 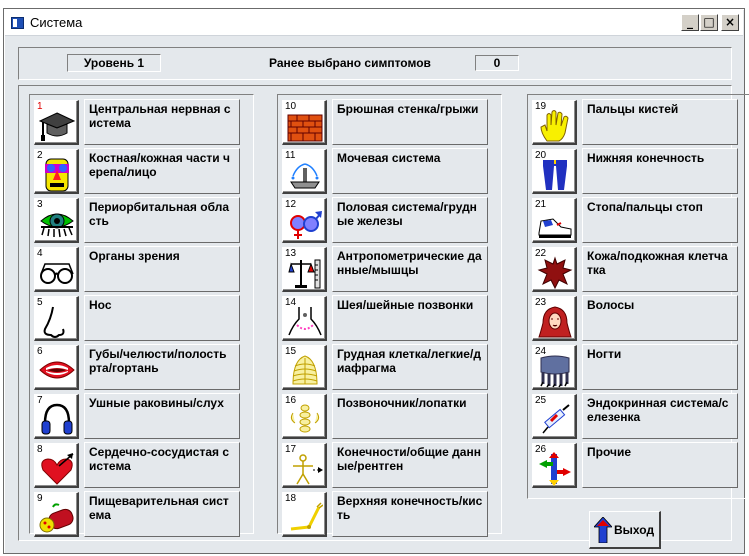 I want to click on arm-icon, so click(x=306, y=516).